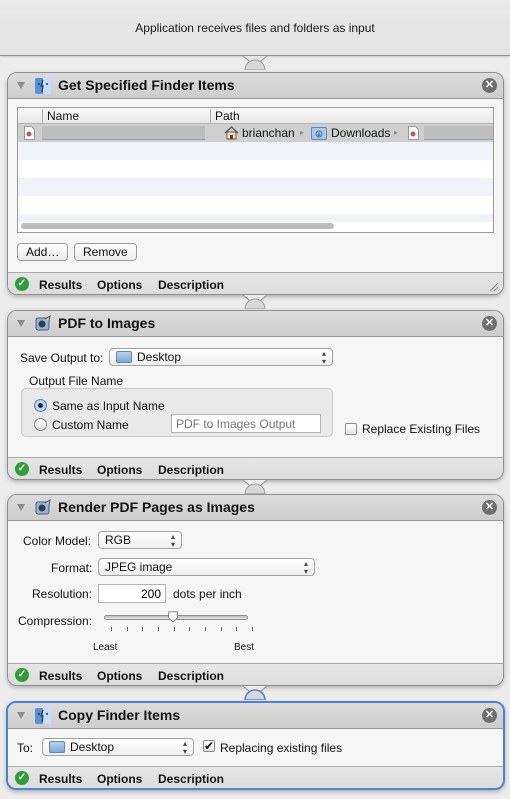  Describe the element at coordinates (126, 116) in the screenshot. I see `column-header-name: Name` at that location.